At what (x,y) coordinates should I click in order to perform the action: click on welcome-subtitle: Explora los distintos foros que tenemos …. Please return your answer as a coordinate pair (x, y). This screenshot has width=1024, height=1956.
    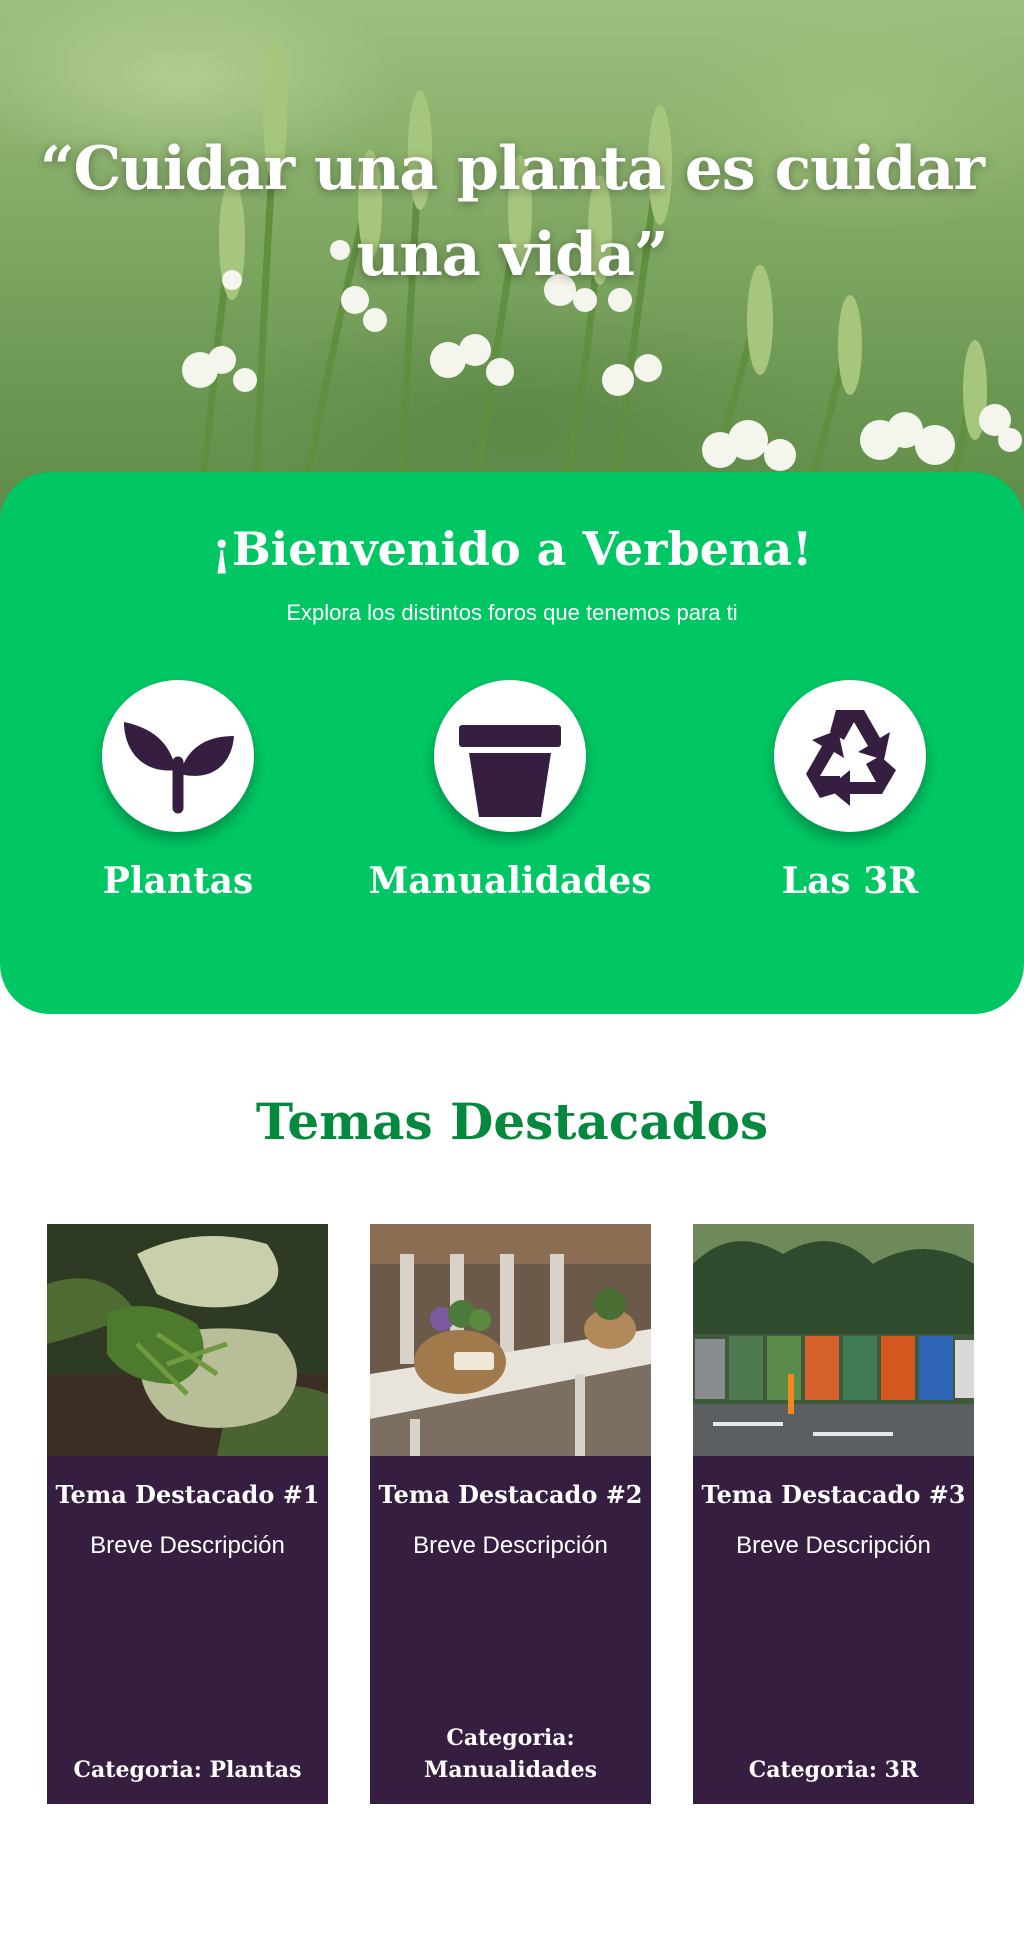
    Looking at the image, I should click on (512, 612).